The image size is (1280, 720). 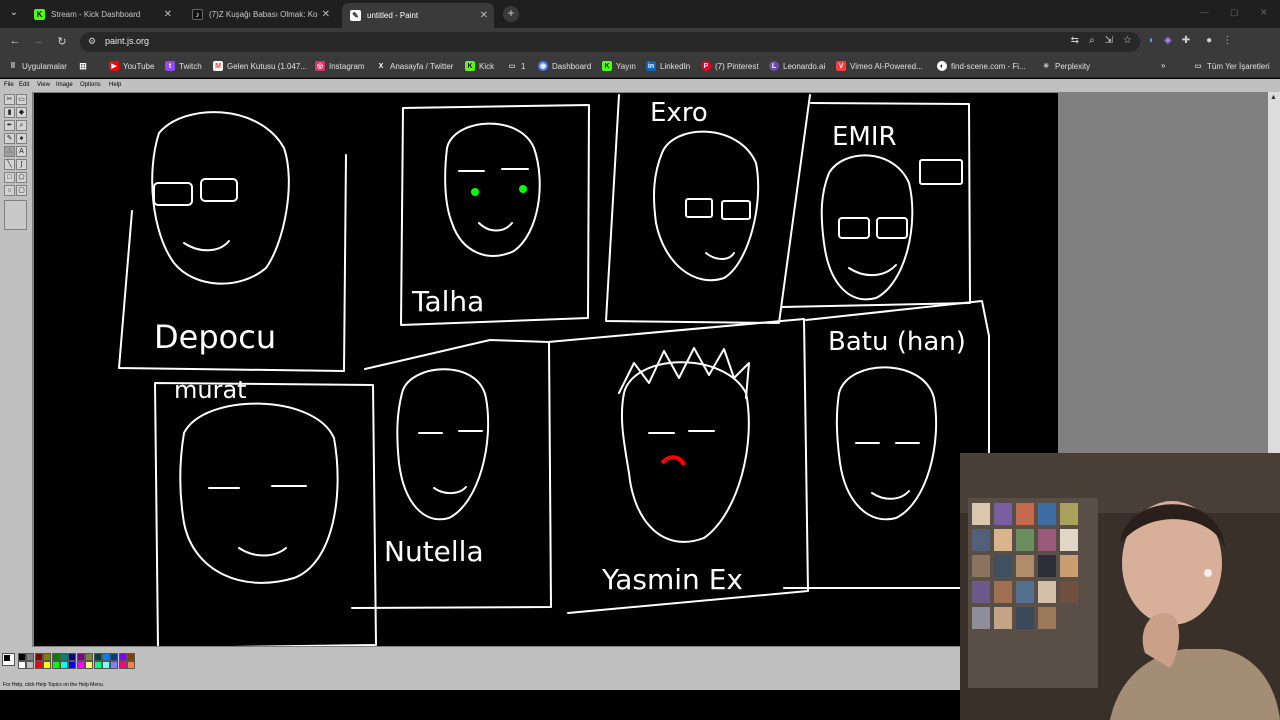 I want to click on airbrush-tool-icon: ∴, so click(x=9, y=151).